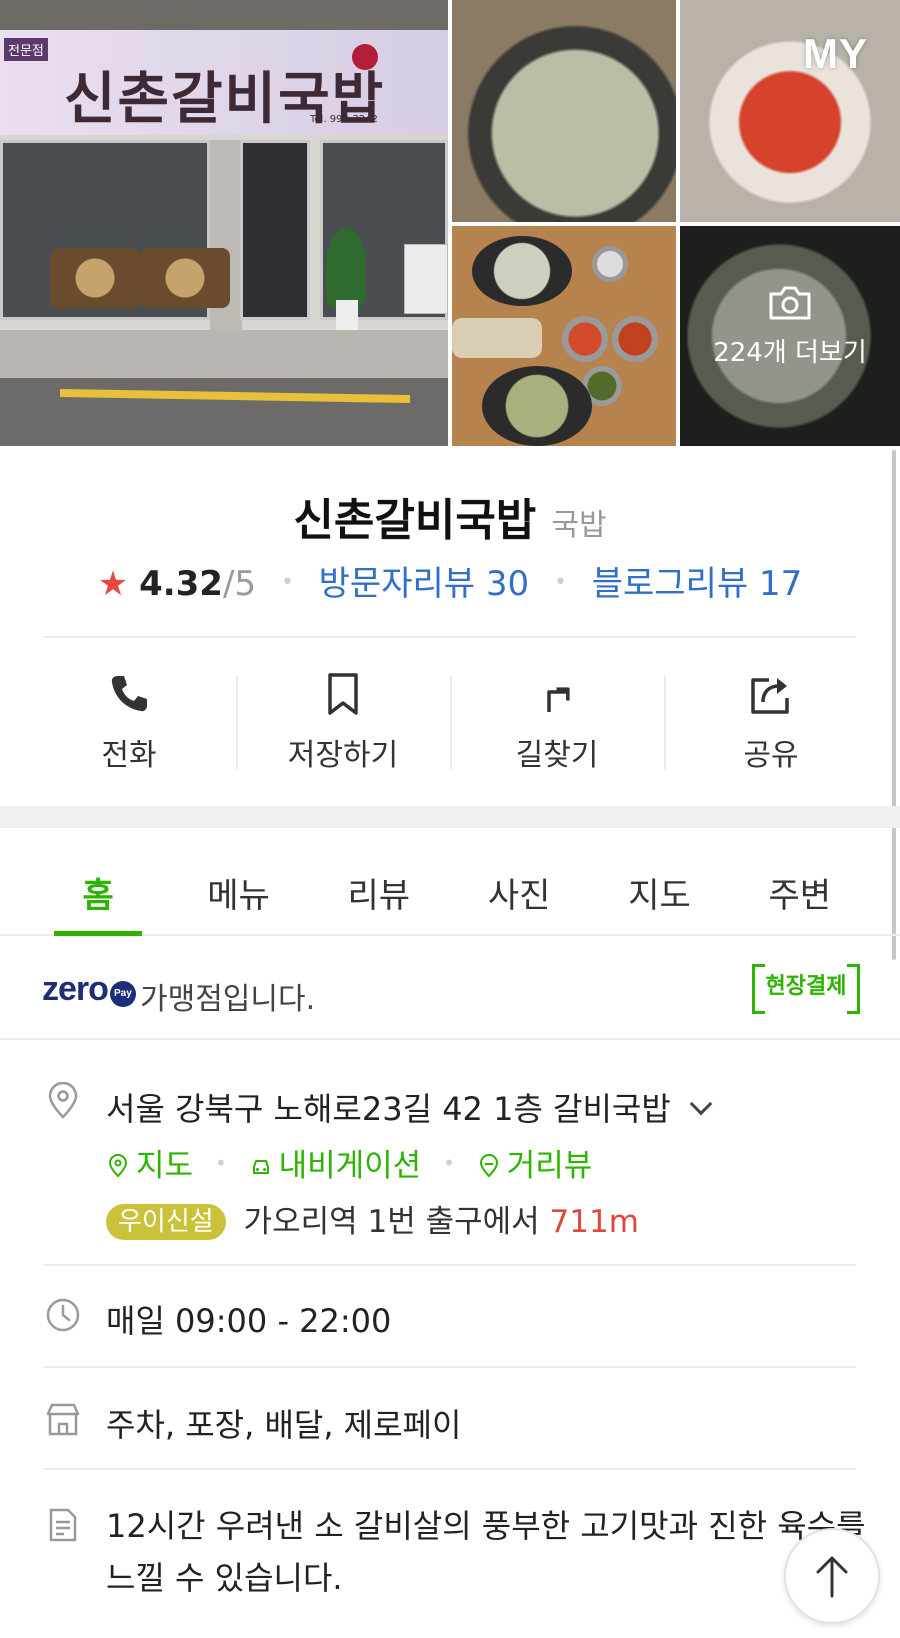 This screenshot has height=1638, width=900. I want to click on share-button: 공유, so click(771, 723).